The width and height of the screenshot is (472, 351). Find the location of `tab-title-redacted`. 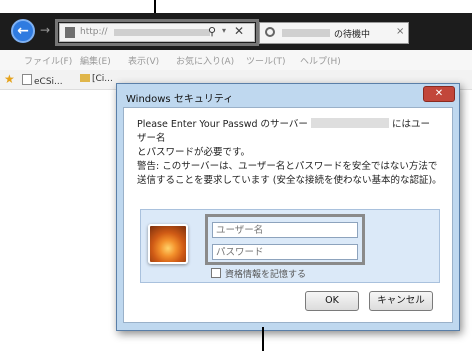

tab-title-redacted is located at coordinates (306, 33).